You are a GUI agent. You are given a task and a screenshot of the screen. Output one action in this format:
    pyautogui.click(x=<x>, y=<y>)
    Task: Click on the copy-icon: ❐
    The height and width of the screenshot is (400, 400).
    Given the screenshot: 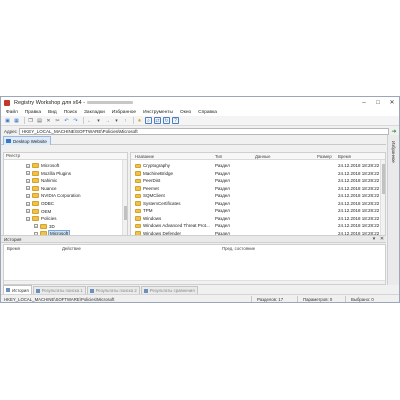 What is the action you would take?
    pyautogui.click(x=30, y=120)
    